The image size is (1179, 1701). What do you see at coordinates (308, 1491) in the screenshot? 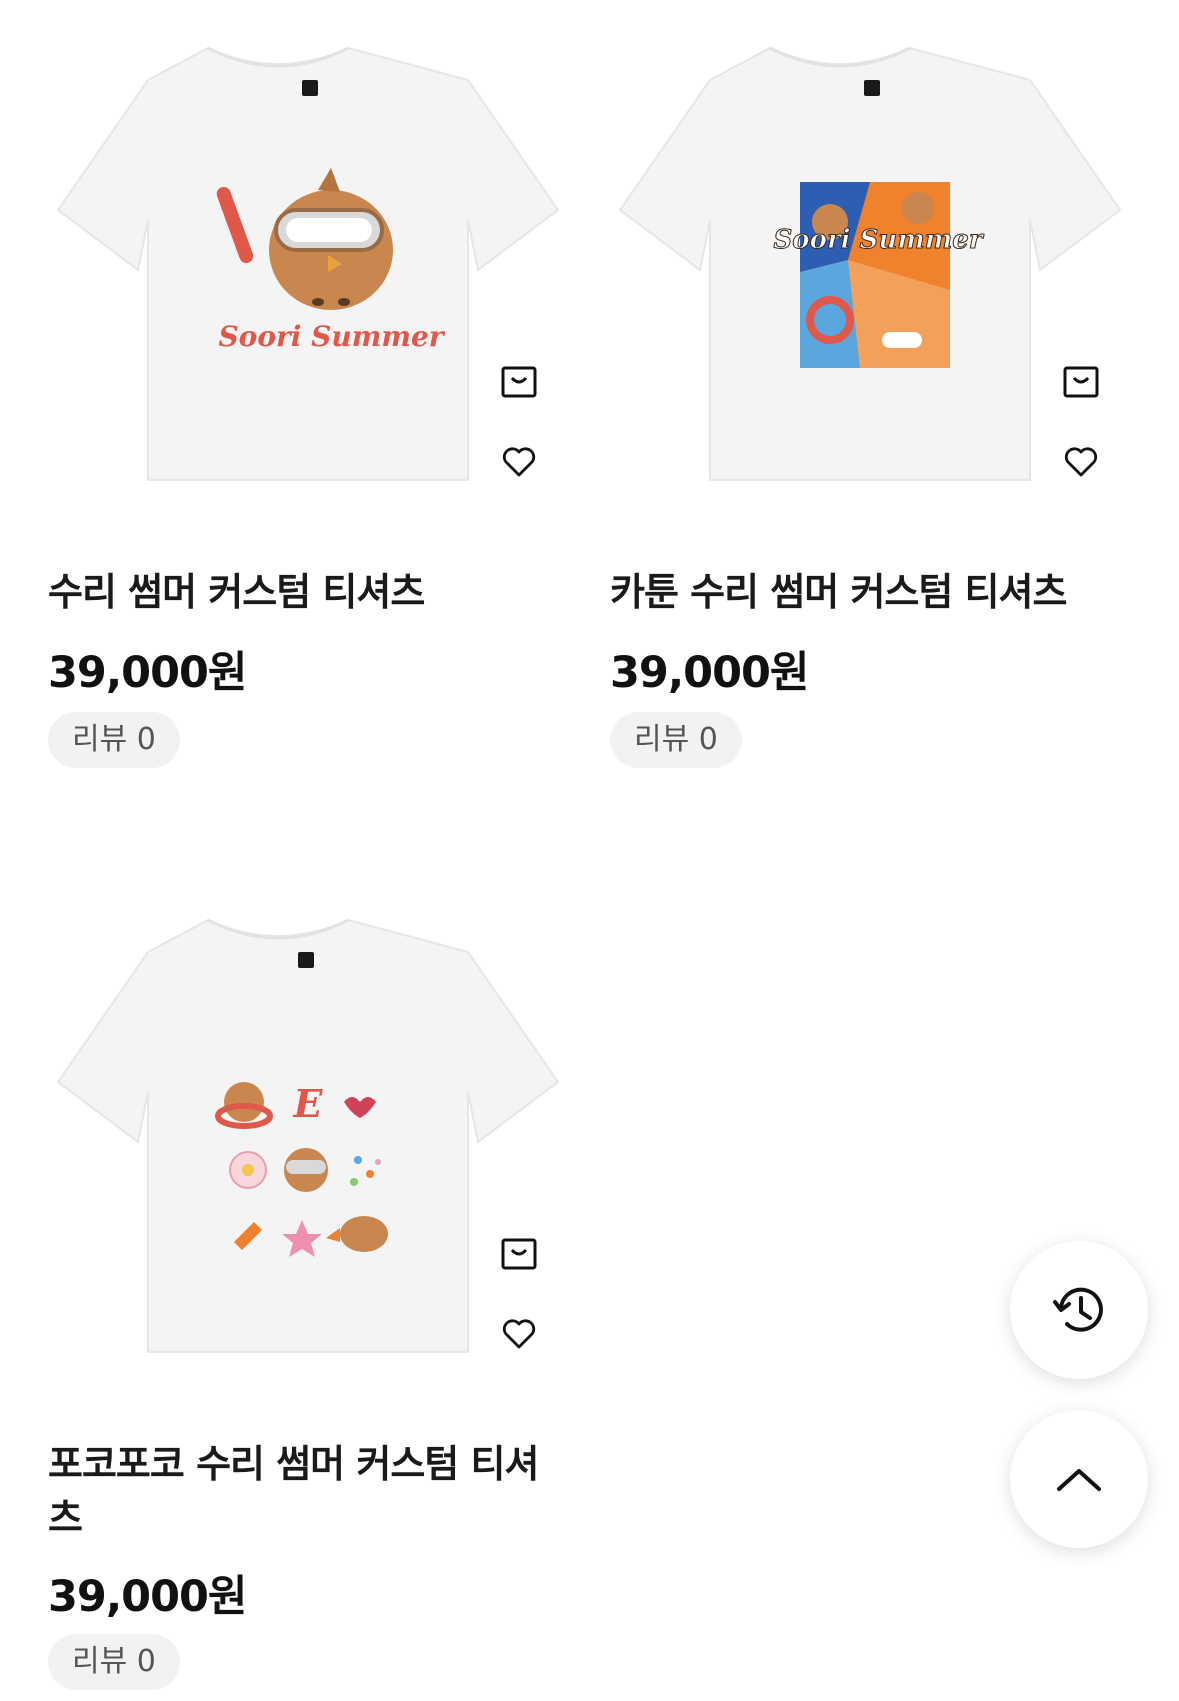
I see `product-title: 포코포코 수리 썸머 커스텀 티셔츠` at bounding box center [308, 1491].